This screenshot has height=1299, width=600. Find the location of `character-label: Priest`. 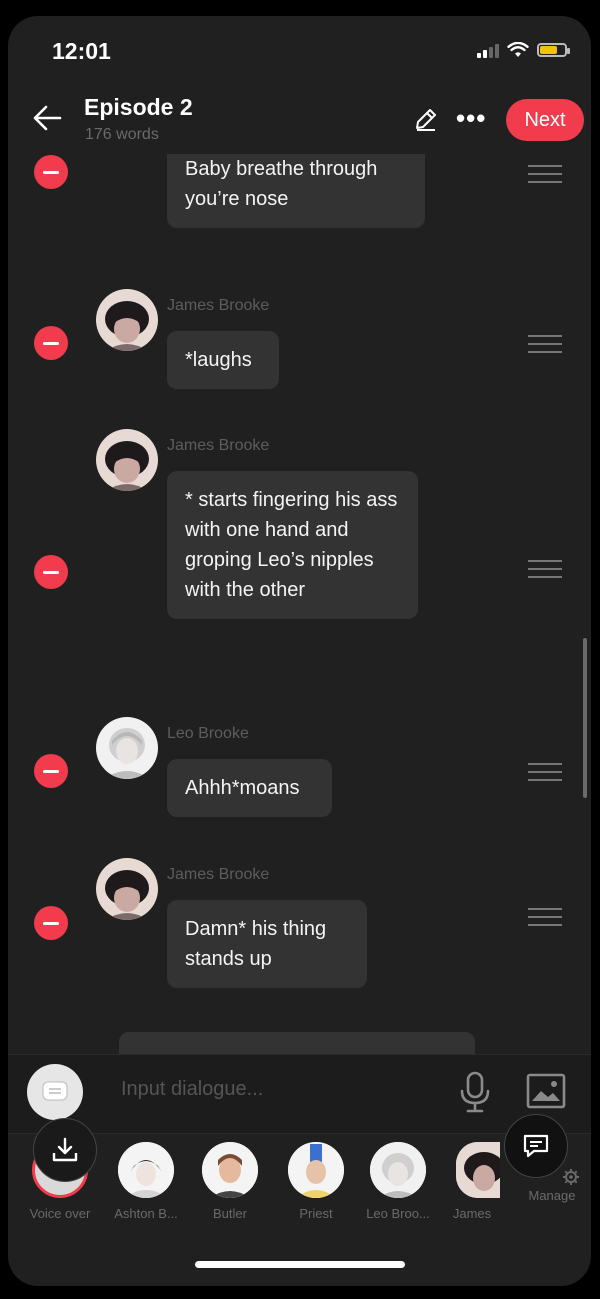

character-label: Priest is located at coordinates (316, 1213).